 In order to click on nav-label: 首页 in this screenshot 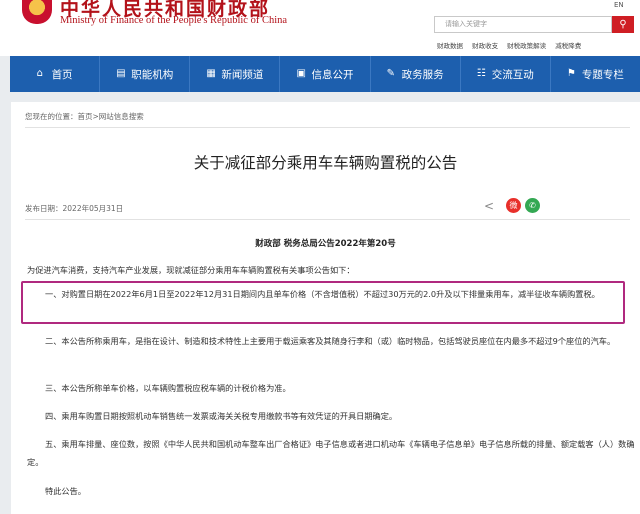, I will do `click(62, 74)`.